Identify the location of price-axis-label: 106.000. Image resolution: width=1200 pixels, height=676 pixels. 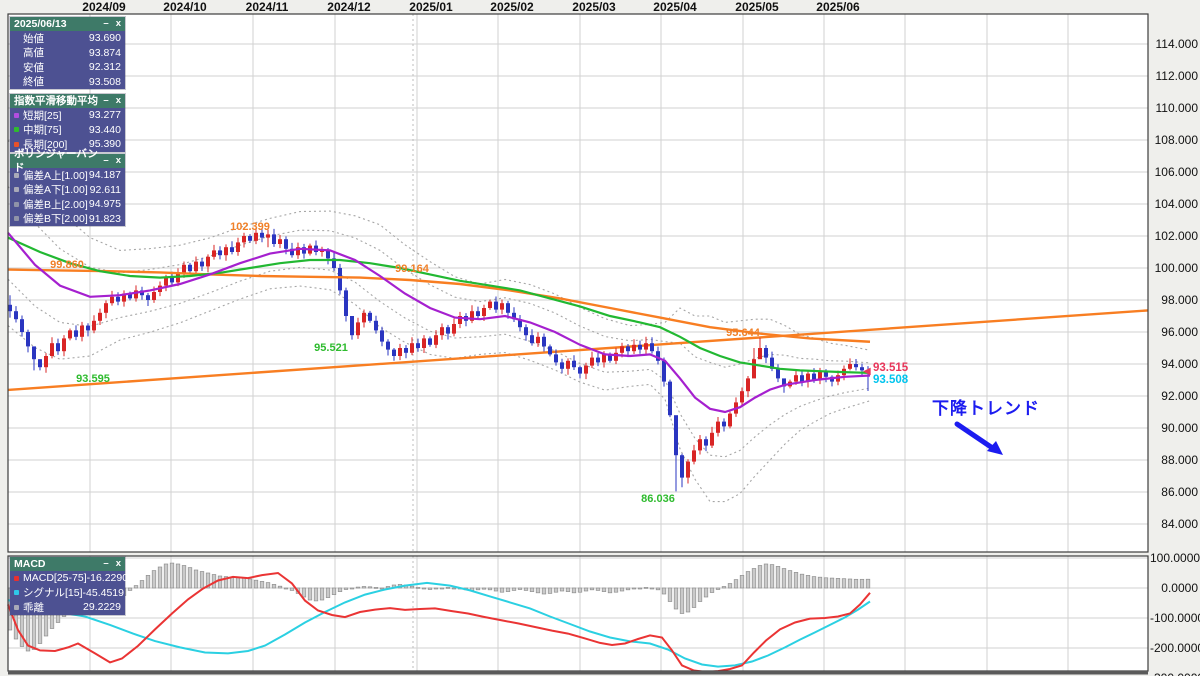
(1176, 172).